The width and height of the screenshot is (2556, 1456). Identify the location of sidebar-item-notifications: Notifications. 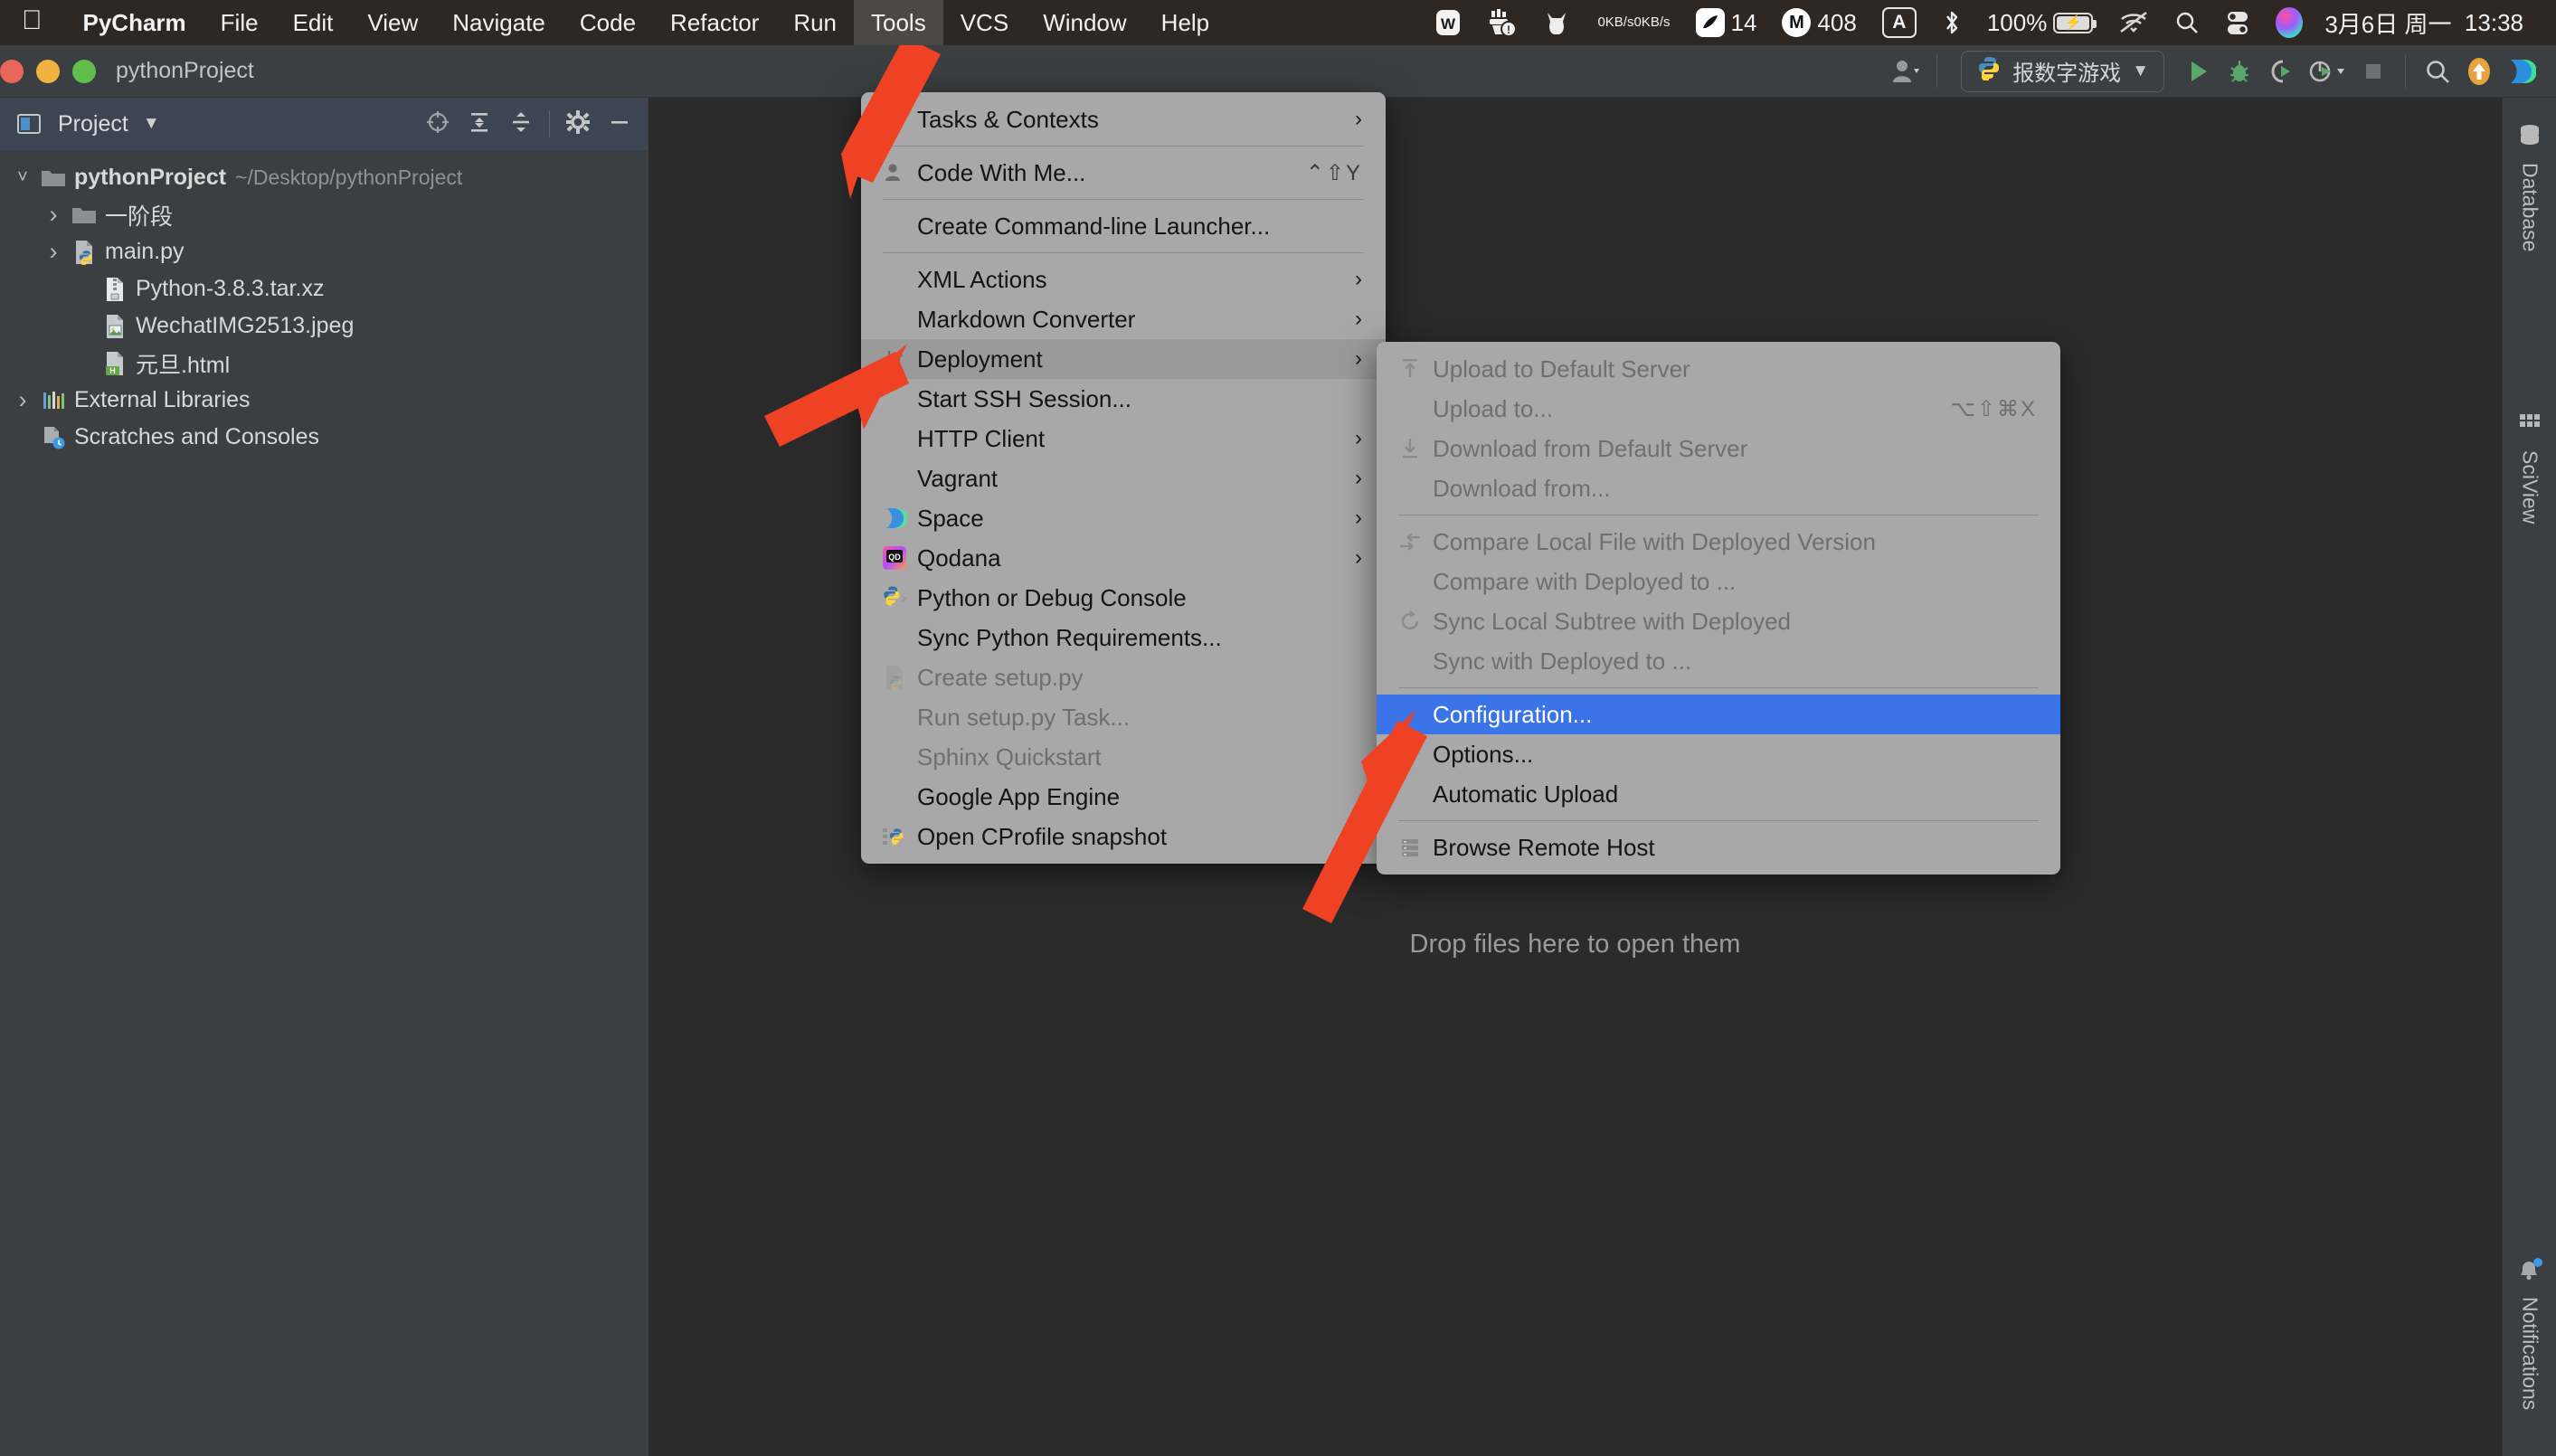
(2529, 1333).